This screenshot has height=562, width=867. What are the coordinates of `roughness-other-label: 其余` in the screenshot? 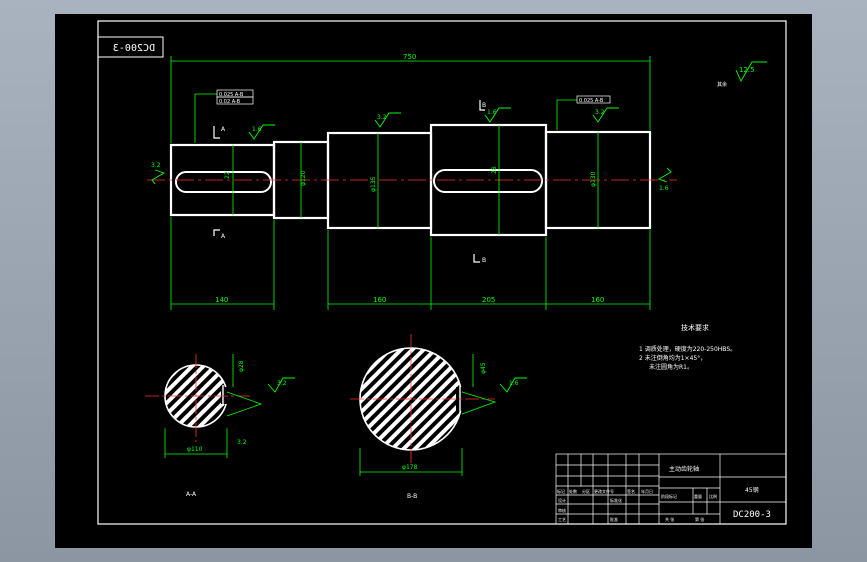 It's located at (722, 84).